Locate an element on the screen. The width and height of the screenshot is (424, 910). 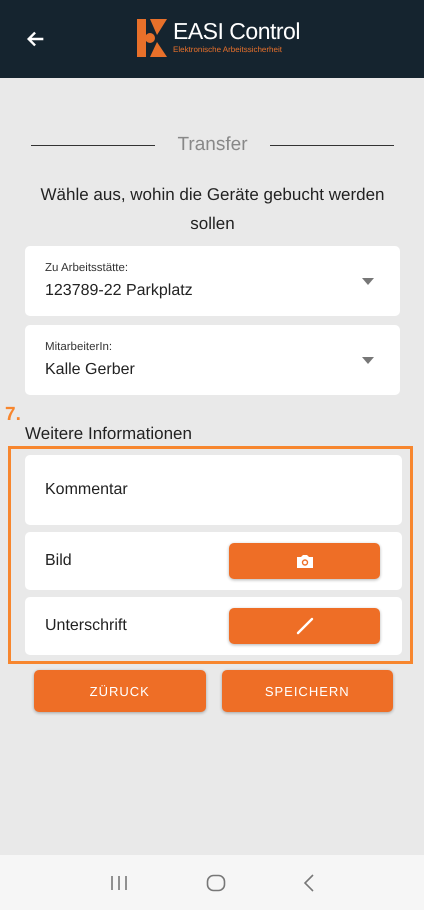
home-icon is located at coordinates (216, 883).